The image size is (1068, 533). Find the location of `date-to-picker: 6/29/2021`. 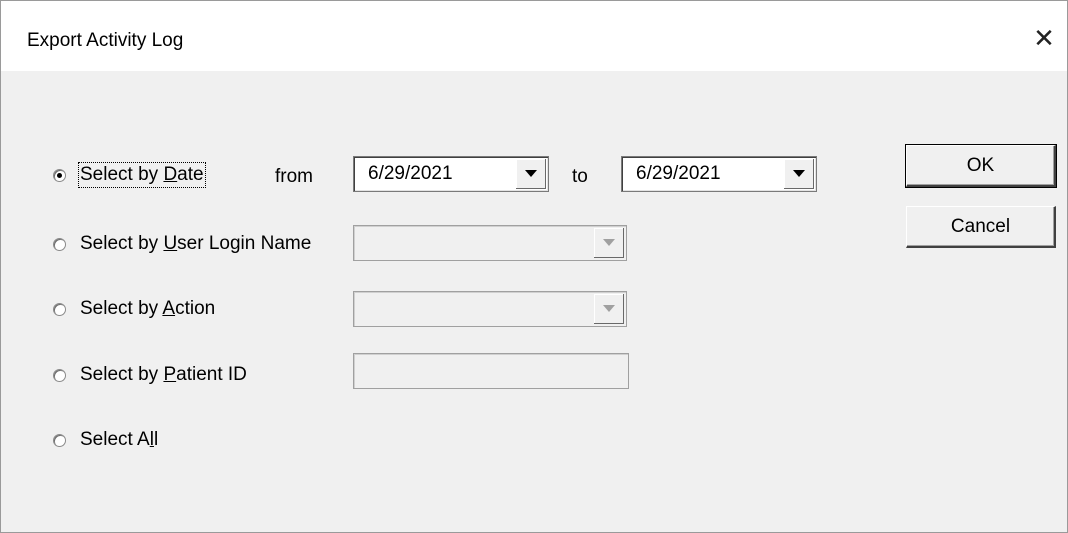

date-to-picker: 6/29/2021 is located at coordinates (719, 174).